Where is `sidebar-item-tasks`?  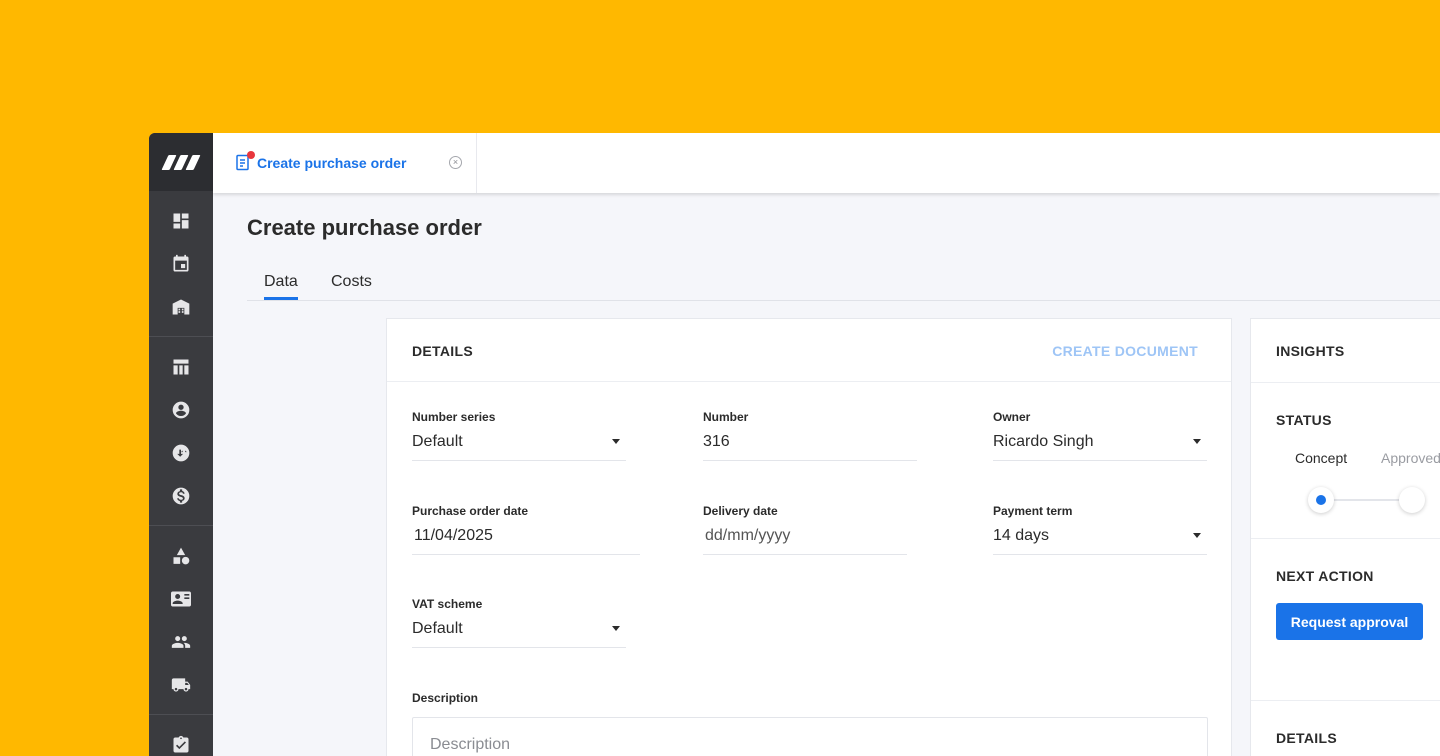
sidebar-item-tasks is located at coordinates (181, 739).